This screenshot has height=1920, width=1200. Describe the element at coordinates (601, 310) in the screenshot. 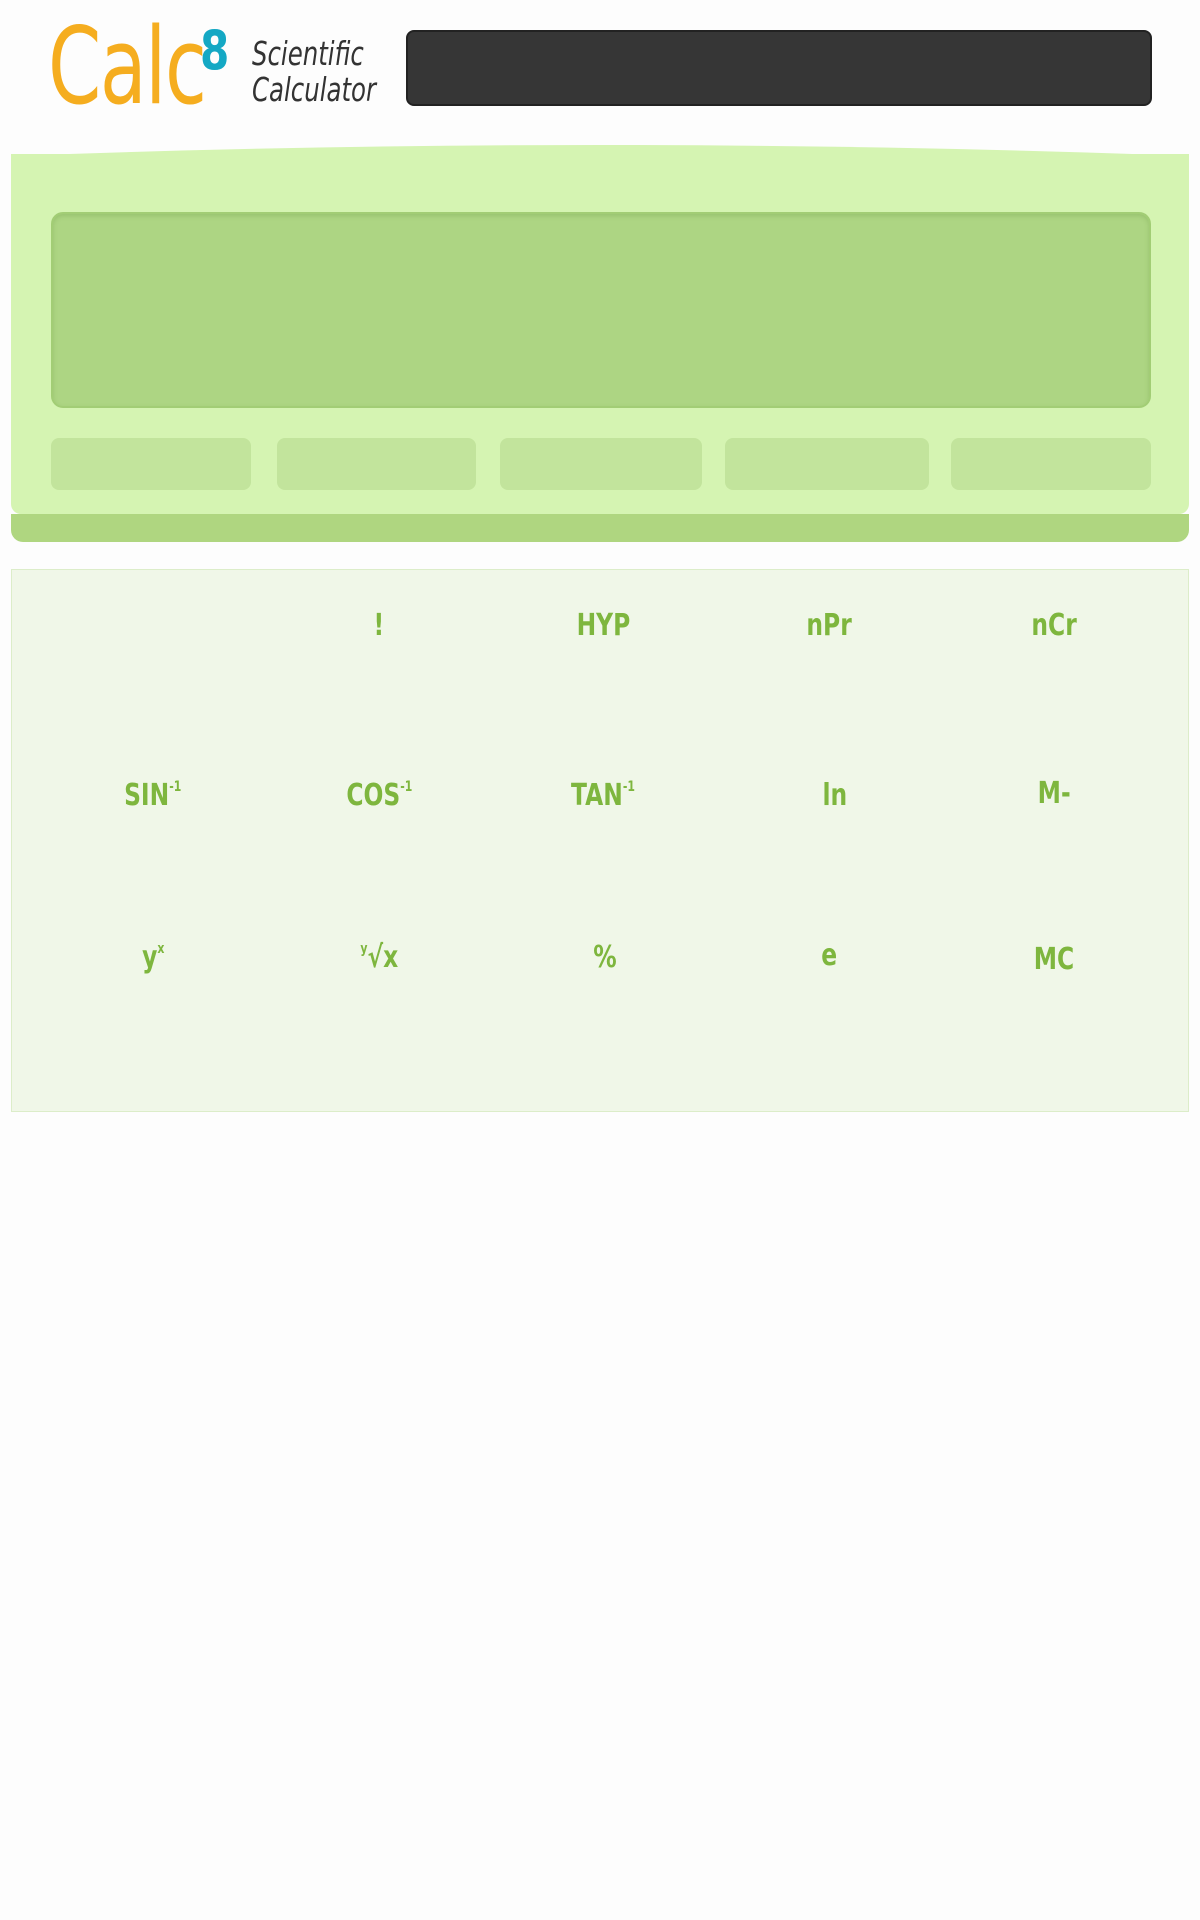

I see `calculator-display` at that location.